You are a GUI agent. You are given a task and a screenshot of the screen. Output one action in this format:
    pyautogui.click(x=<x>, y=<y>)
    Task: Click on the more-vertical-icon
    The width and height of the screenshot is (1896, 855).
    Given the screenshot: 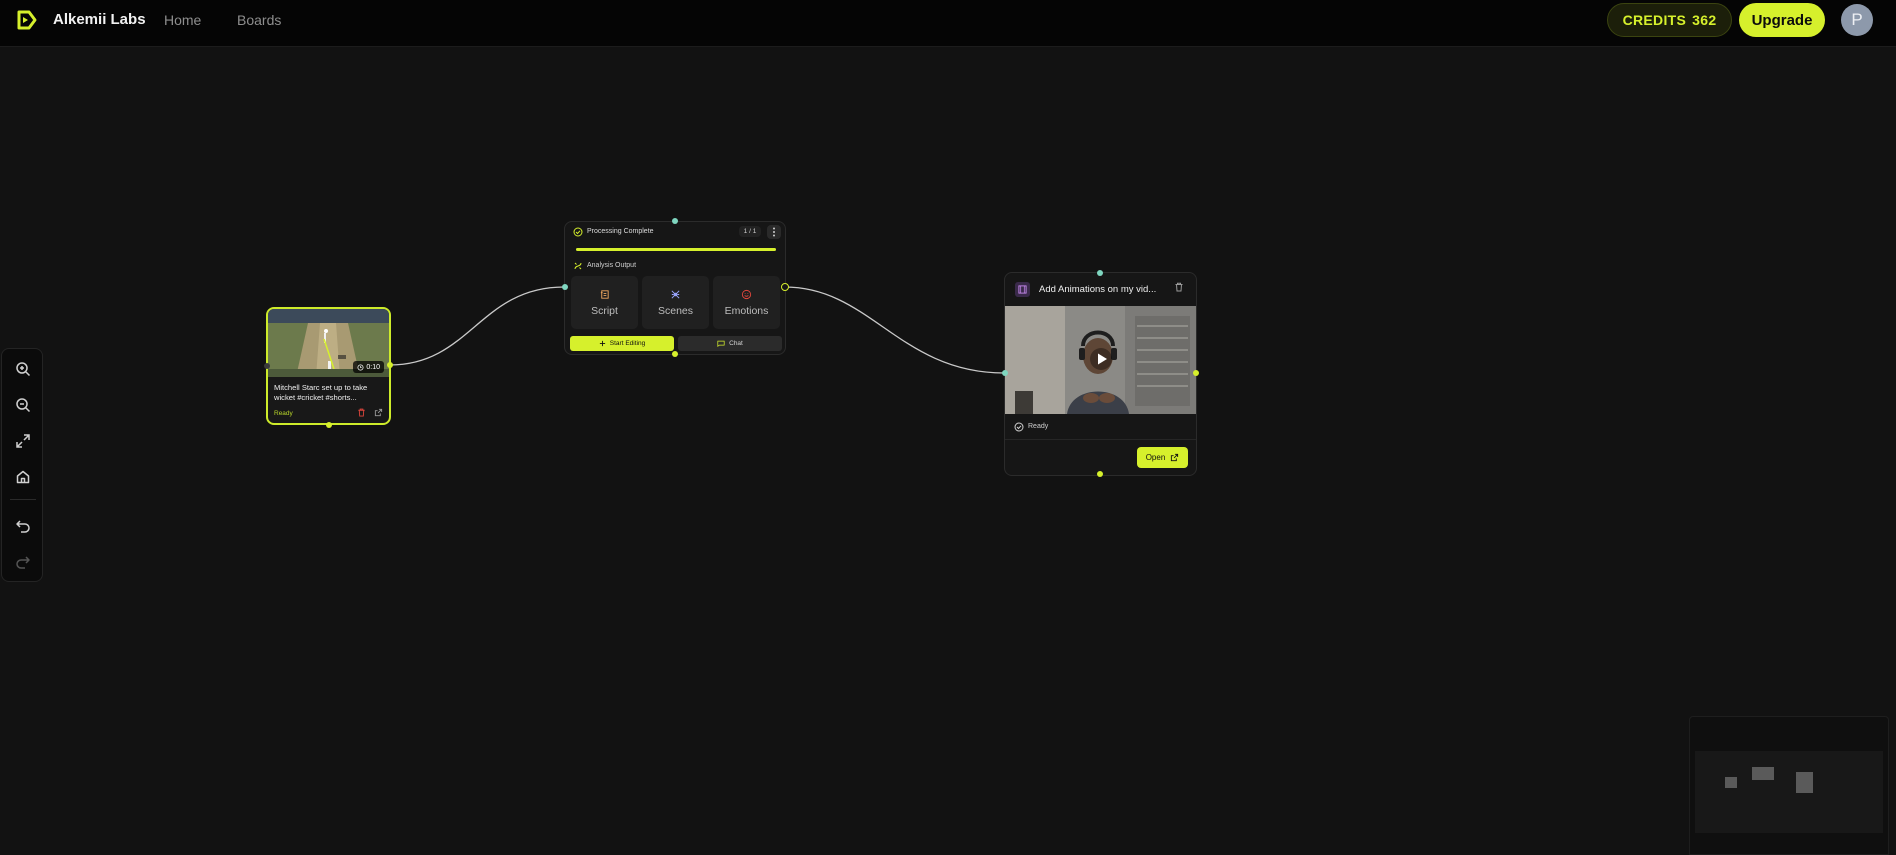 What is the action you would take?
    pyautogui.click(x=774, y=232)
    